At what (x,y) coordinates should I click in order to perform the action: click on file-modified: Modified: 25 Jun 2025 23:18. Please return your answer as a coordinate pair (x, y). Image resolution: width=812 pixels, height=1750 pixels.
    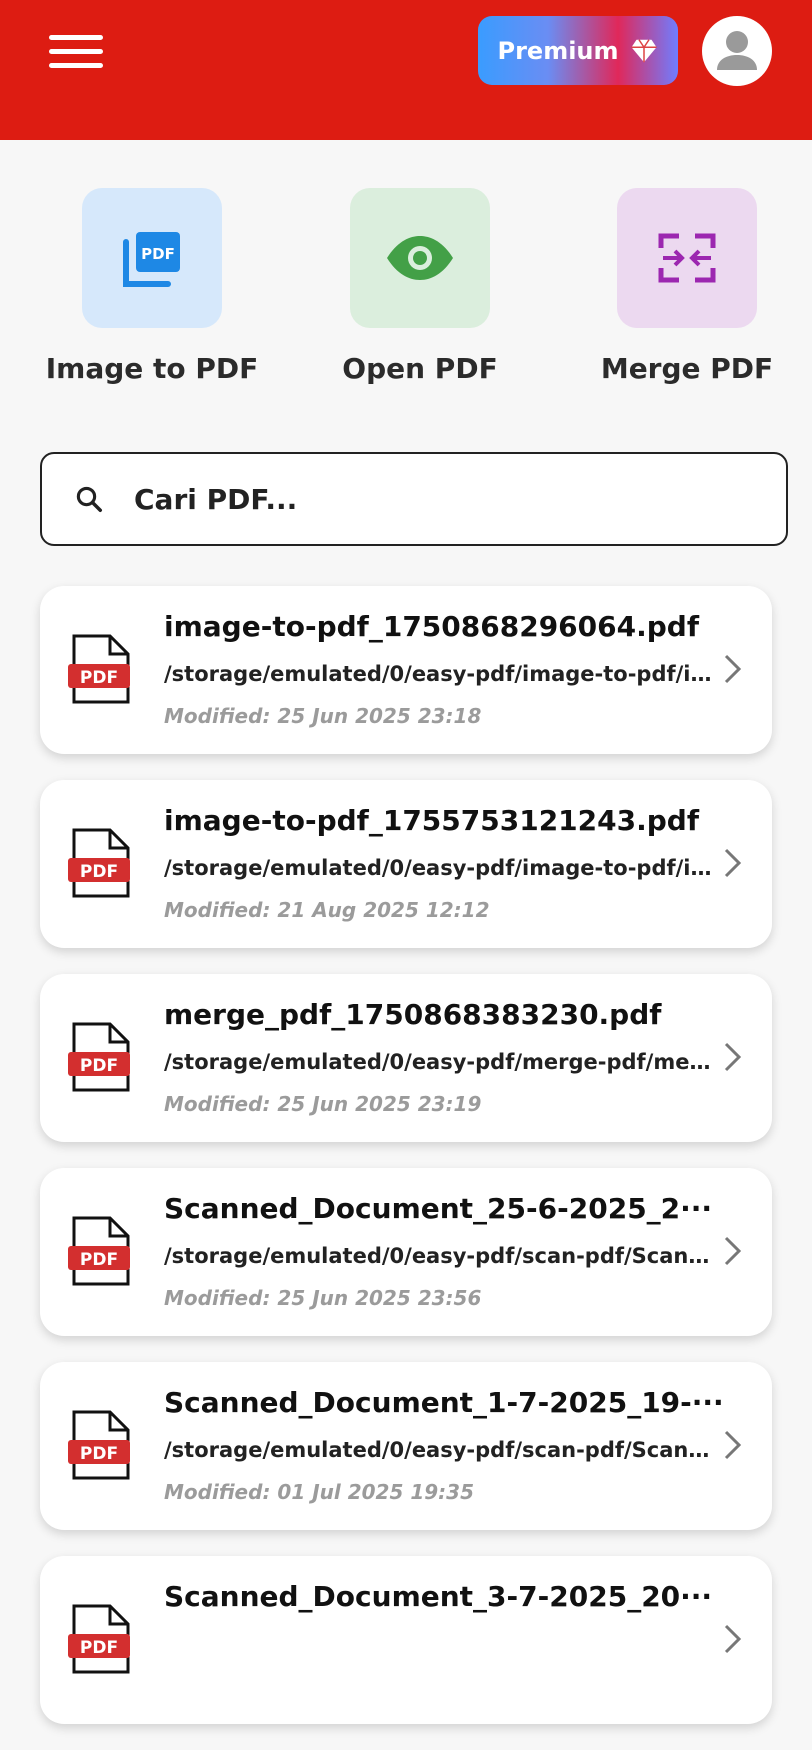
    Looking at the image, I should click on (323, 716).